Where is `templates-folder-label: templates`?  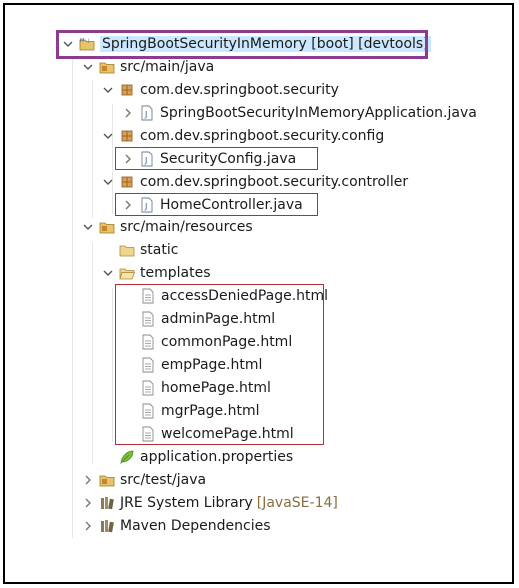 templates-folder-label: templates is located at coordinates (175, 273).